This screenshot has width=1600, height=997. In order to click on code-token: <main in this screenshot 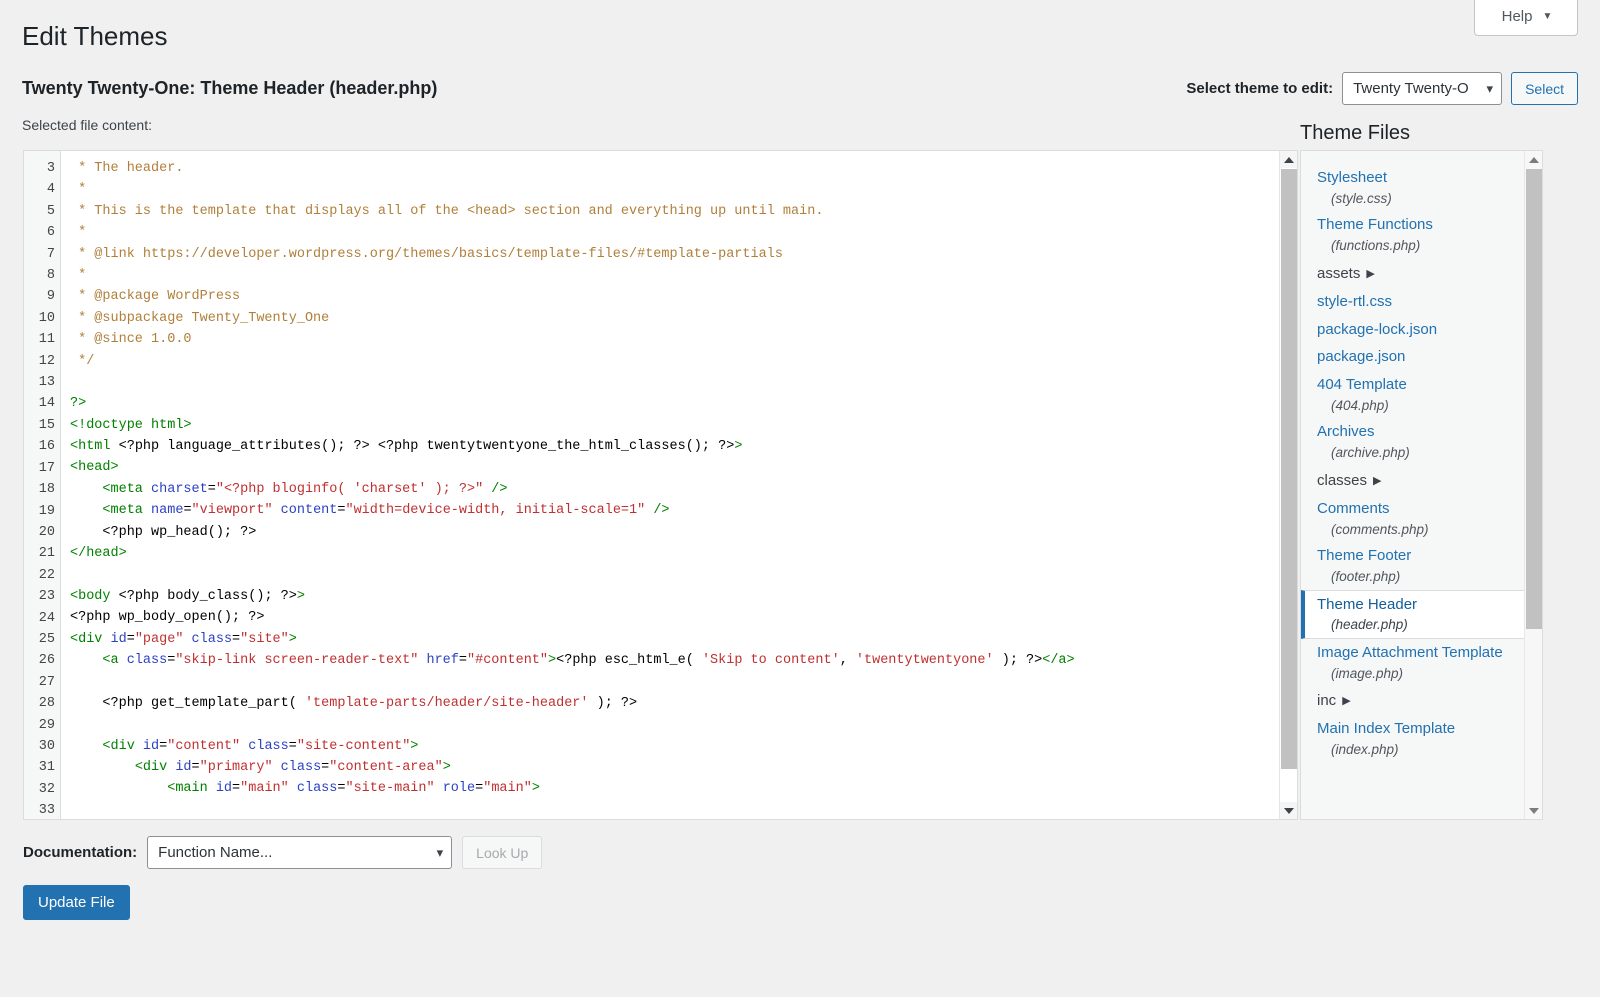, I will do `click(187, 789)`.